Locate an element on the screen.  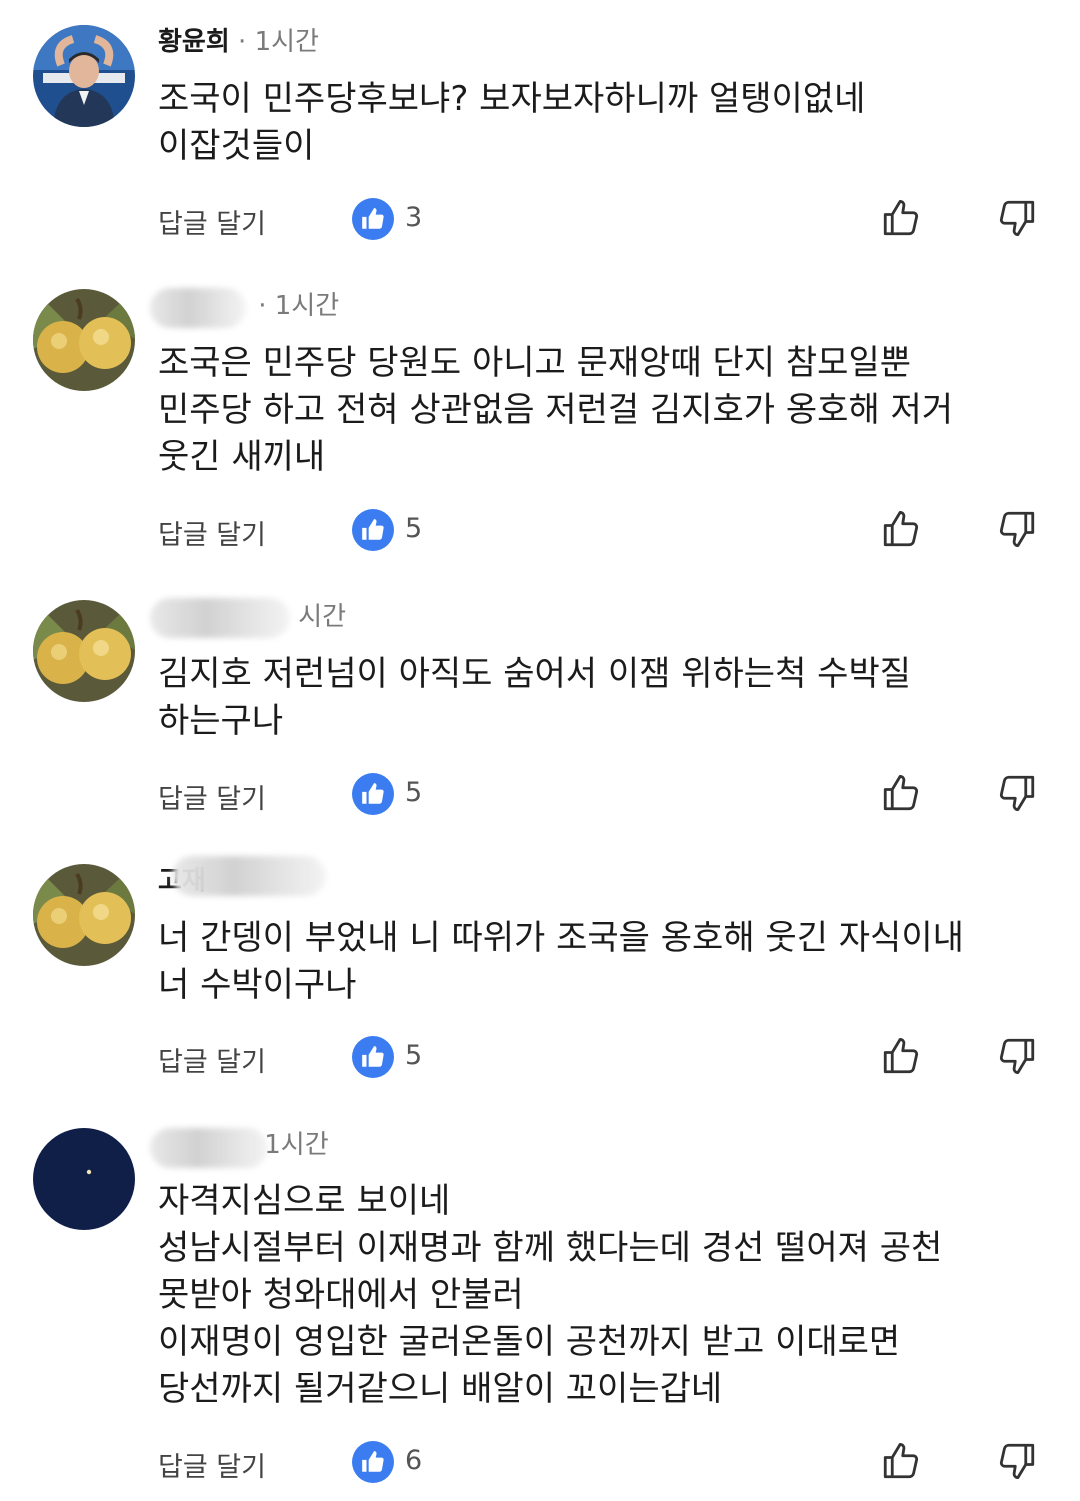
comment-line: 김지호 저런넘이 아직도 숨어서 이잼 위하는척 수박질 is located at coordinates (535, 674).